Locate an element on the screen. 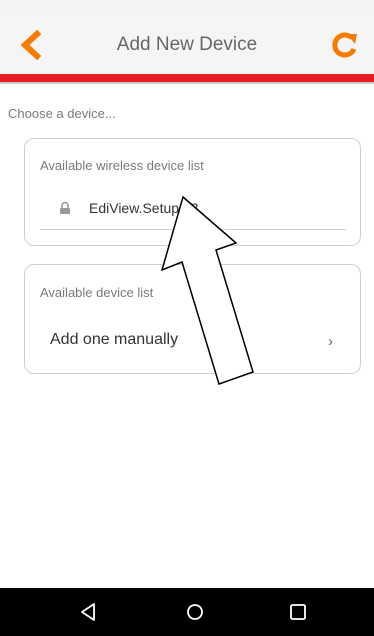 The width and height of the screenshot is (374, 636). nav-back-button is located at coordinates (89, 612).